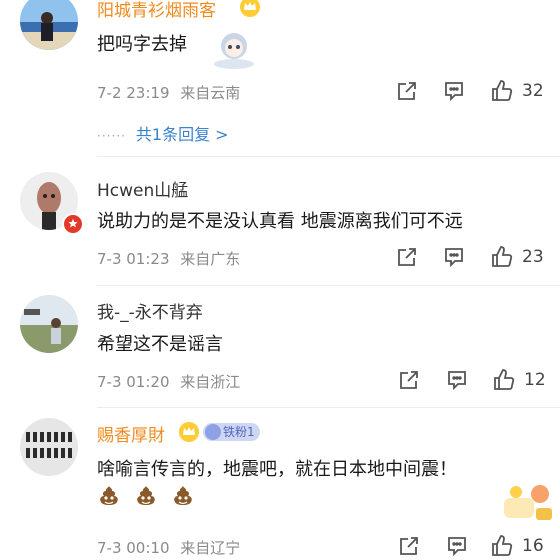 The width and height of the screenshot is (560, 560). Describe the element at coordinates (533, 91) in the screenshot. I see `like-count: 32` at that location.